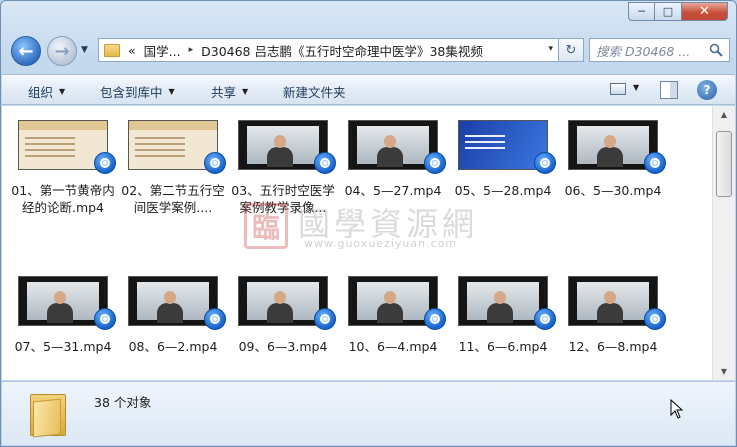 Image resolution: width=737 pixels, height=447 pixels. Describe the element at coordinates (613, 346) in the screenshot. I see `file-name: 12、6—8.mp4` at that location.